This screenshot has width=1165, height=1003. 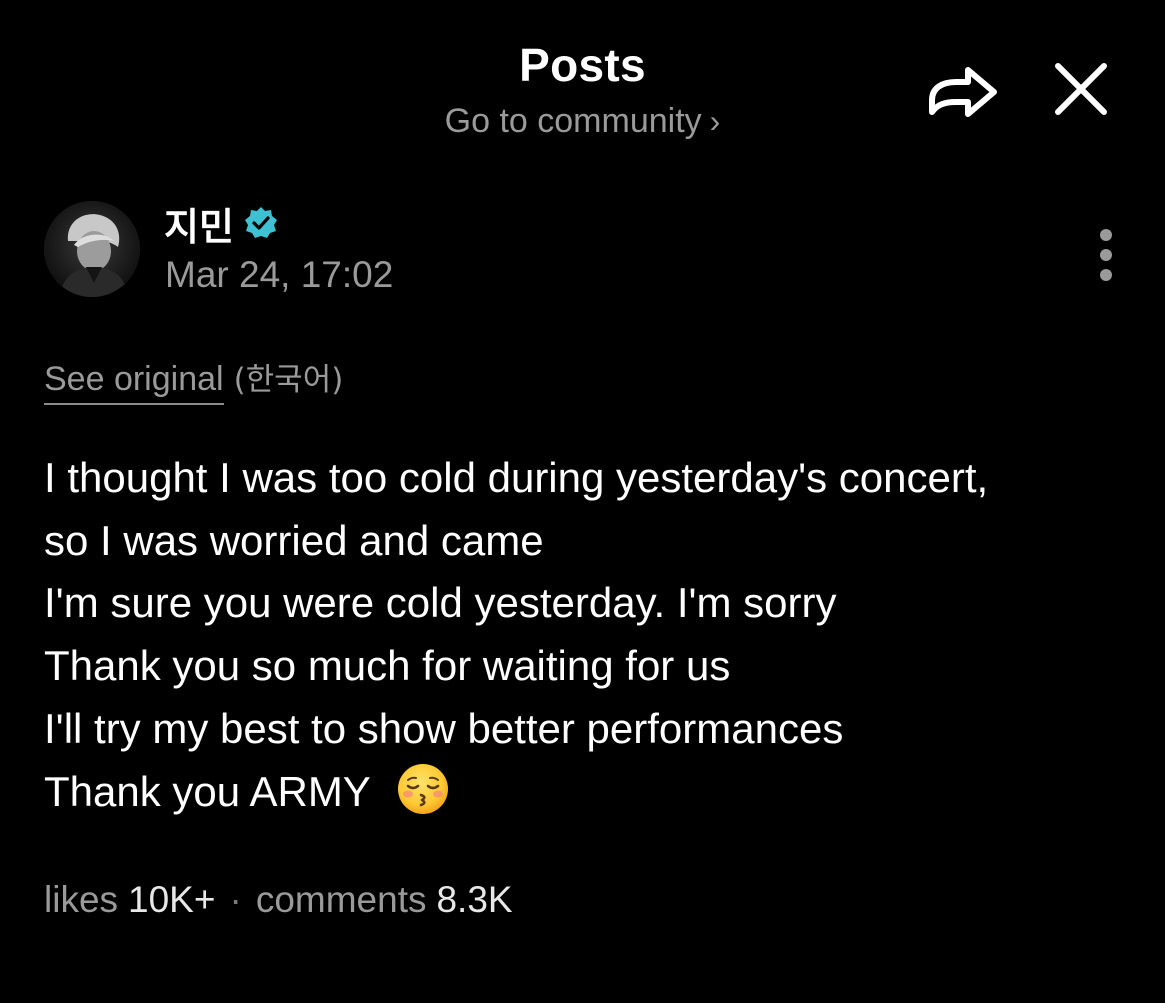 I want to click on vertical-dots-icon, so click(x=1106, y=255).